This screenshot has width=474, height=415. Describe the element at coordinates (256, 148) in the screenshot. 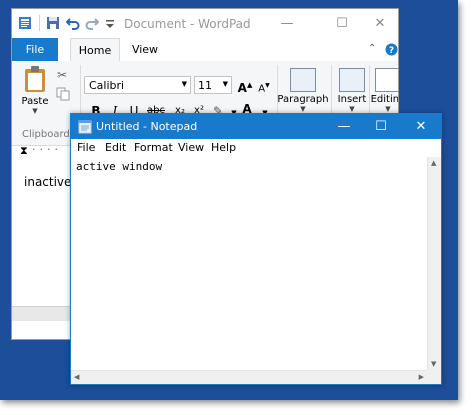

I see `notepad-menubar: File Edit Format View Help` at that location.